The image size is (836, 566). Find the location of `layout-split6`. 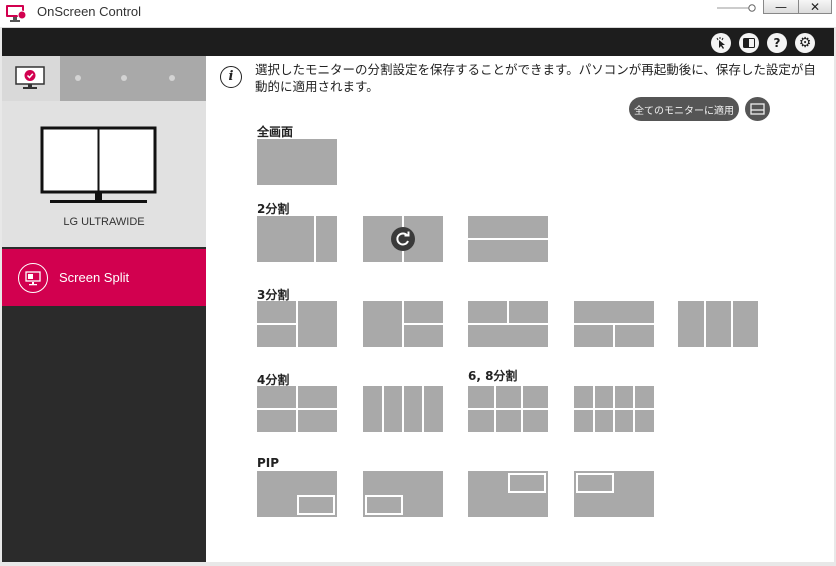

layout-split6 is located at coordinates (508, 409).